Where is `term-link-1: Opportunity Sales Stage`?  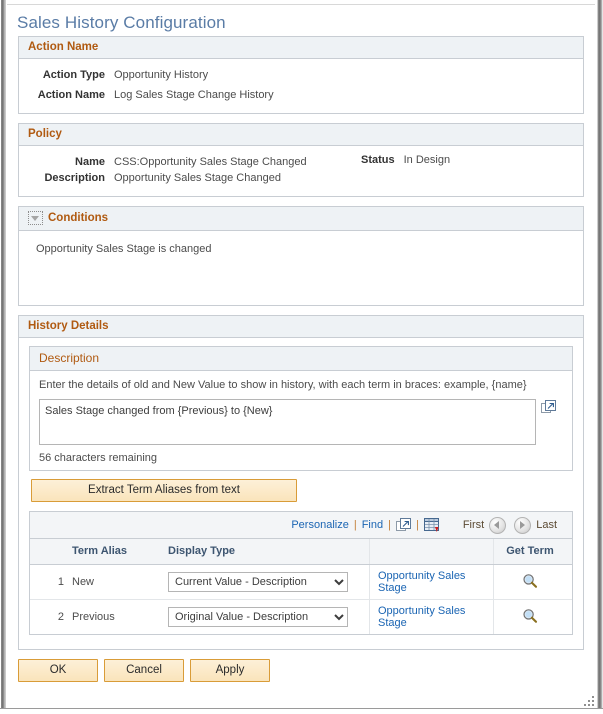 term-link-1: Opportunity Sales Stage is located at coordinates (421, 582).